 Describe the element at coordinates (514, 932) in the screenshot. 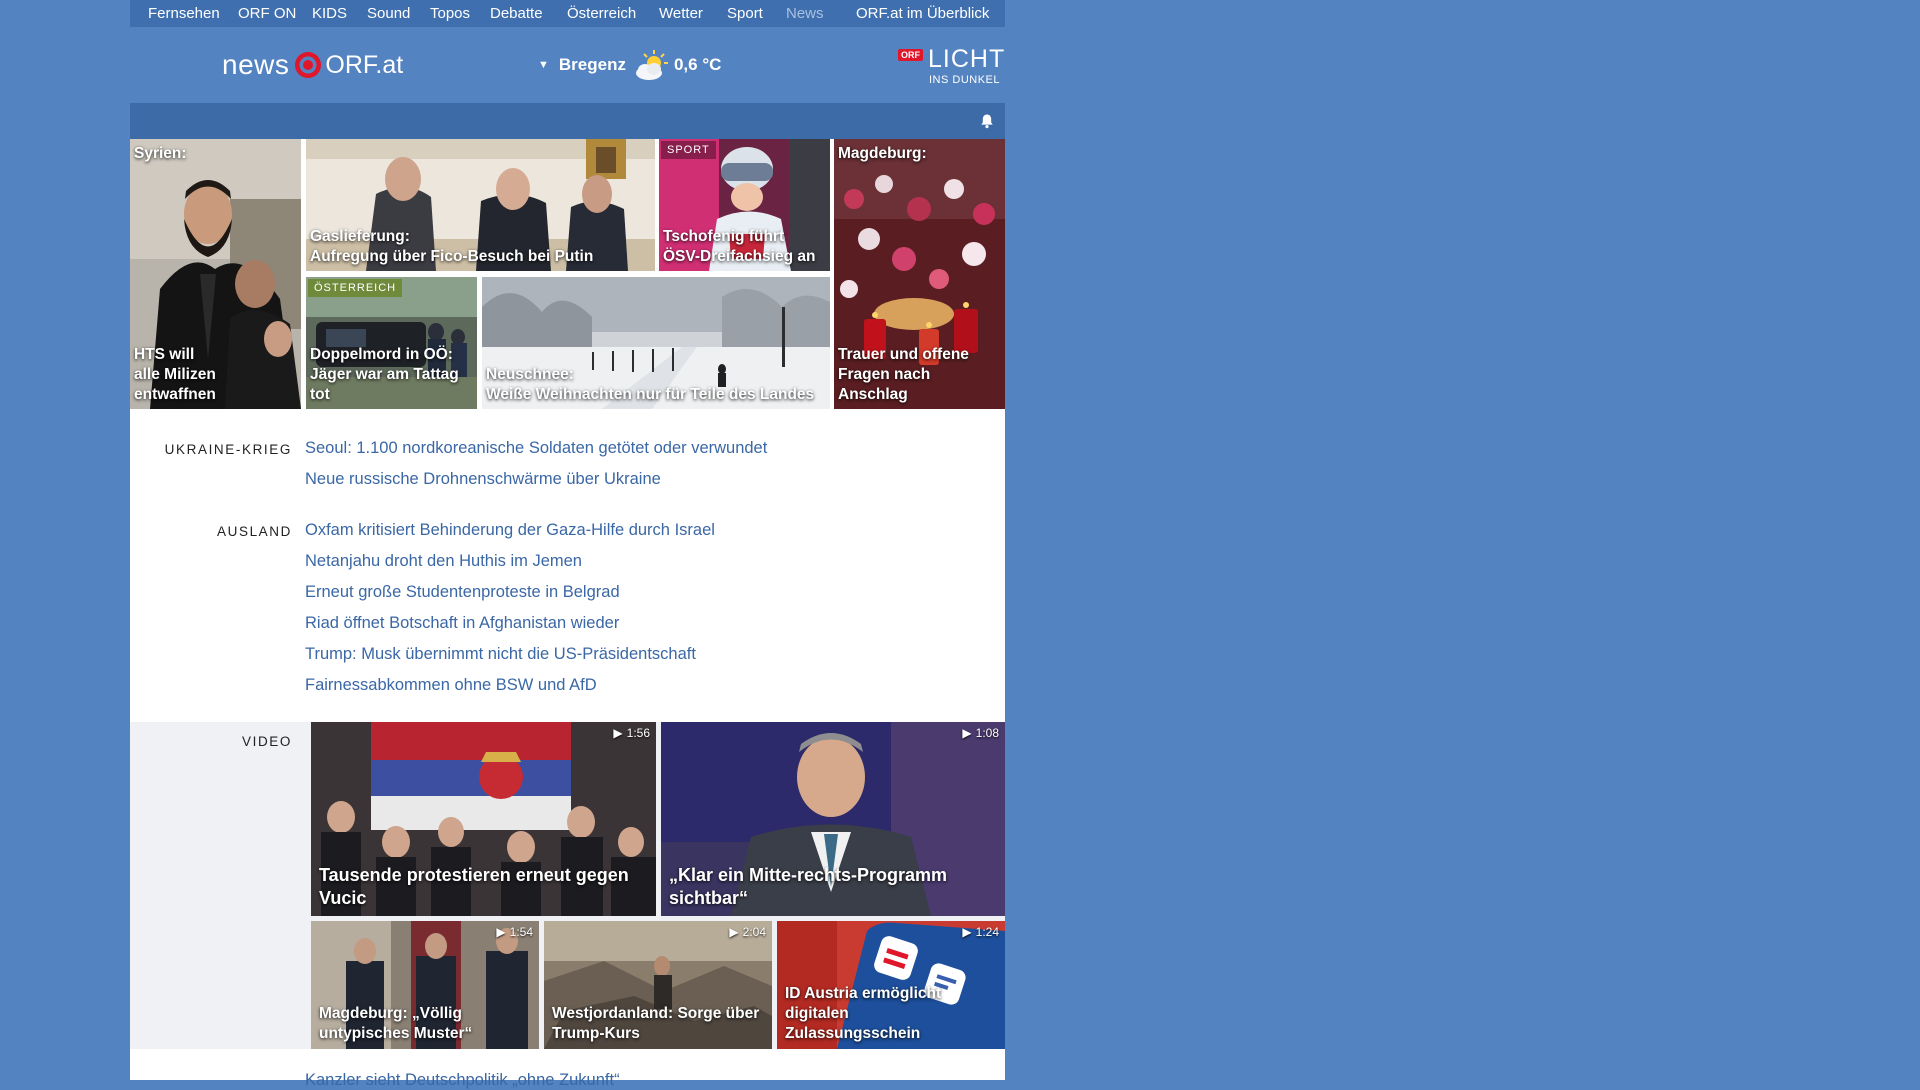

I see `video-duration: ▶ 1:54` at that location.